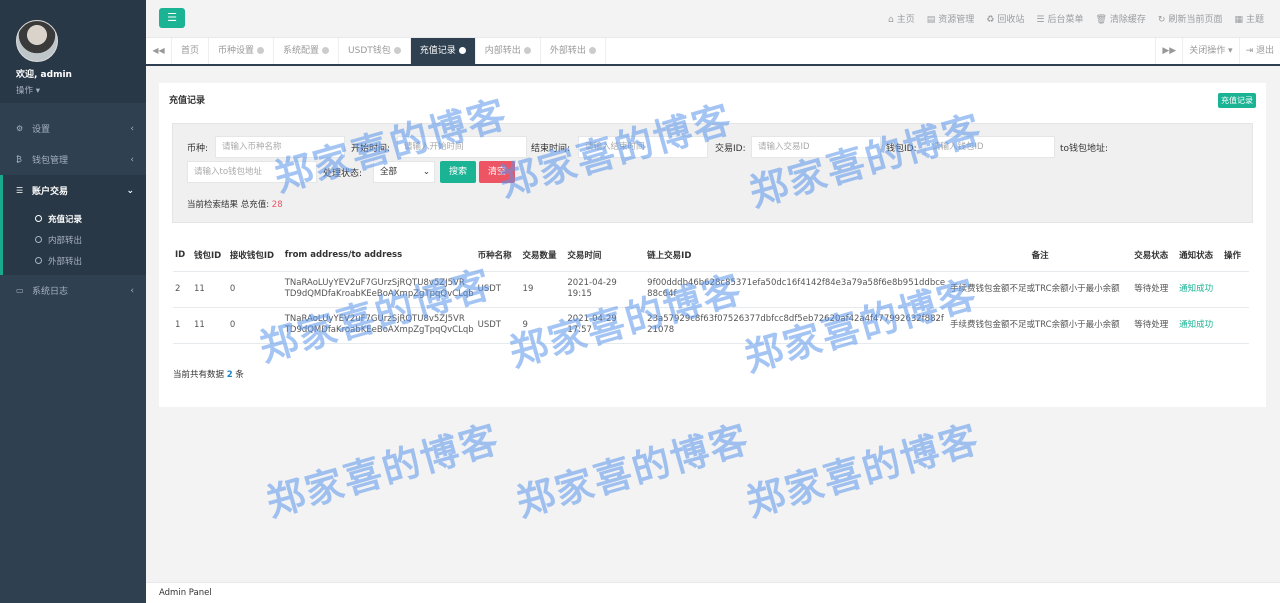  I want to click on home-icon: ⌂, so click(891, 20).